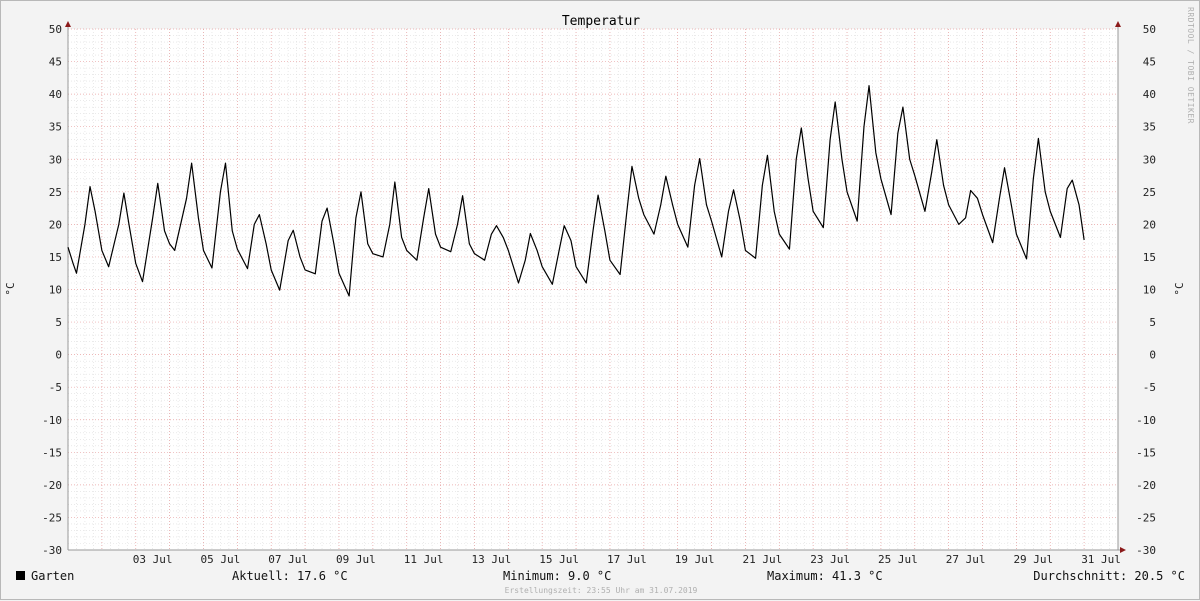  I want to click on x-tick-label: 07 Jul, so click(288, 559).